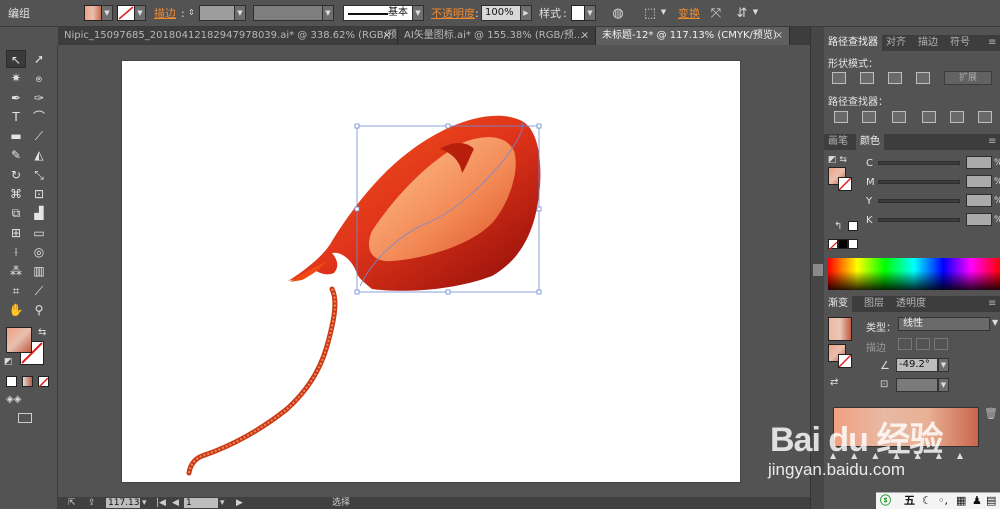  I want to click on default-colors-icon: ◩, so click(8, 362).